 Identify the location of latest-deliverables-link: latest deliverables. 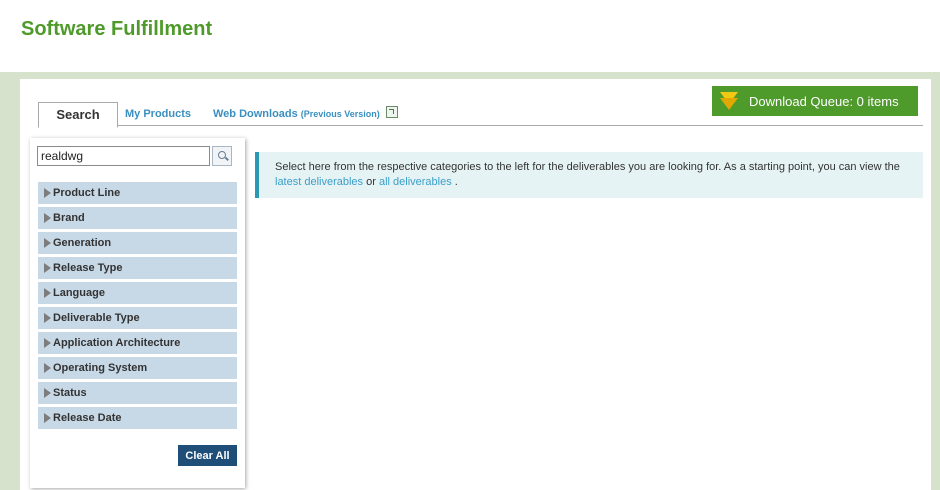
(319, 182).